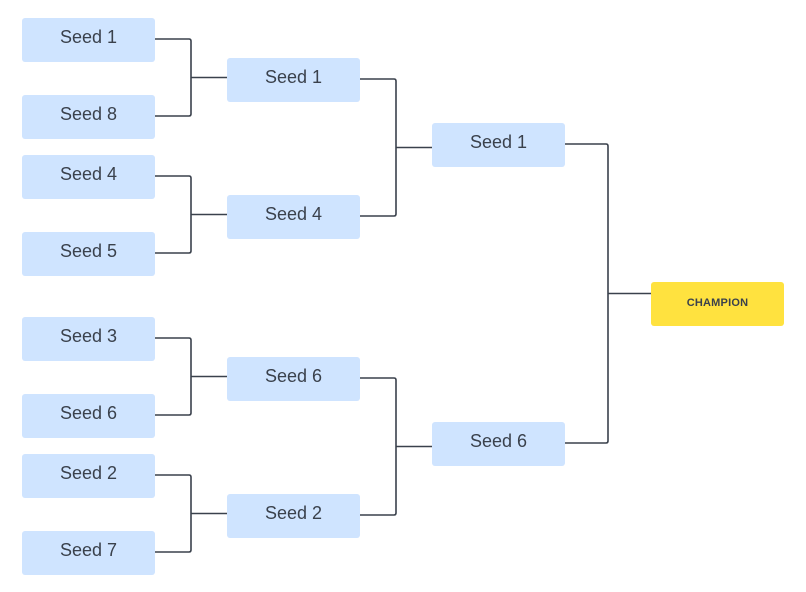 Image resolution: width=806 pixels, height=592 pixels. Describe the element at coordinates (608, 293) in the screenshot. I see `connector-final` at that location.